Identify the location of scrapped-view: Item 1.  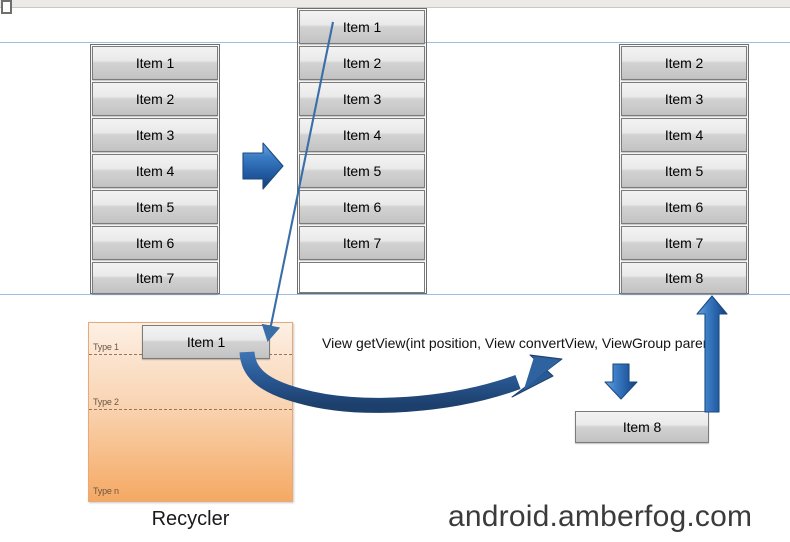
(206, 342).